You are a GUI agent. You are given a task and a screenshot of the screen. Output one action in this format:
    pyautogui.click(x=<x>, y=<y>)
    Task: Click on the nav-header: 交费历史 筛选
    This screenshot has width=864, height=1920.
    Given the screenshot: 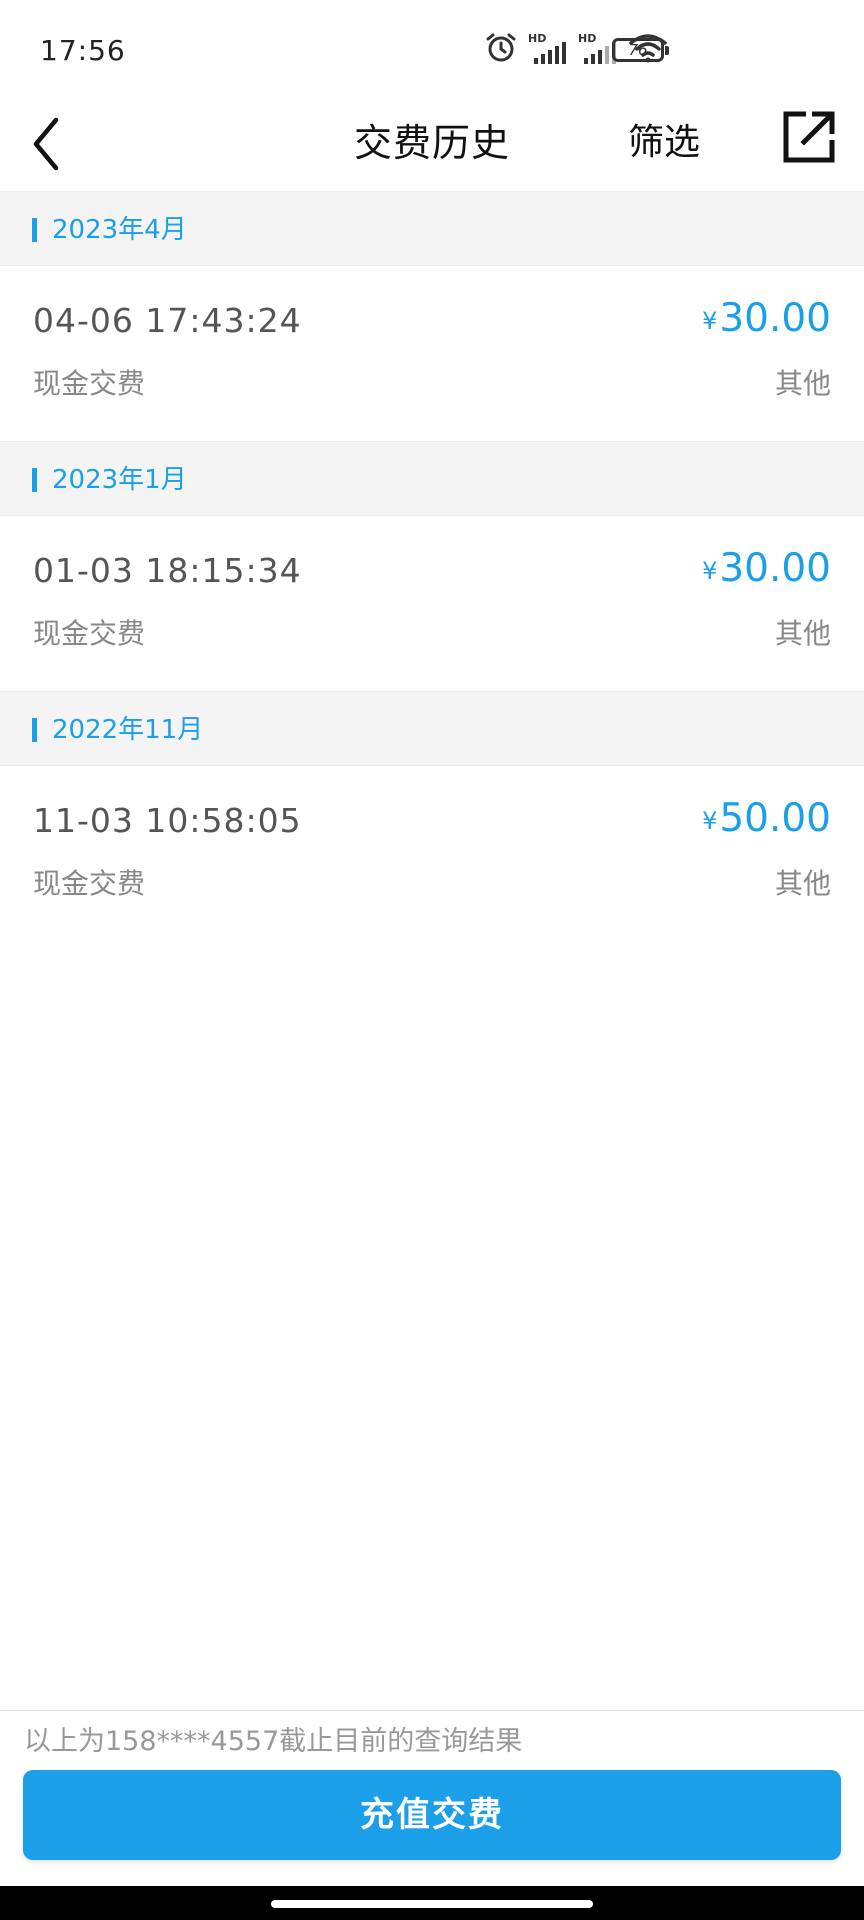 What is the action you would take?
    pyautogui.click(x=432, y=144)
    